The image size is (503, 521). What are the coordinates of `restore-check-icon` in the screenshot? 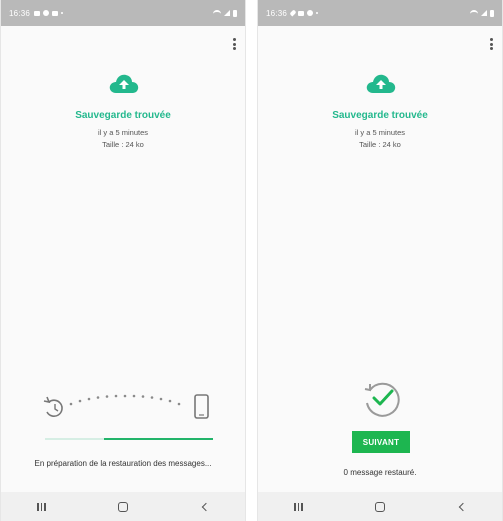 It's located at (382, 399).